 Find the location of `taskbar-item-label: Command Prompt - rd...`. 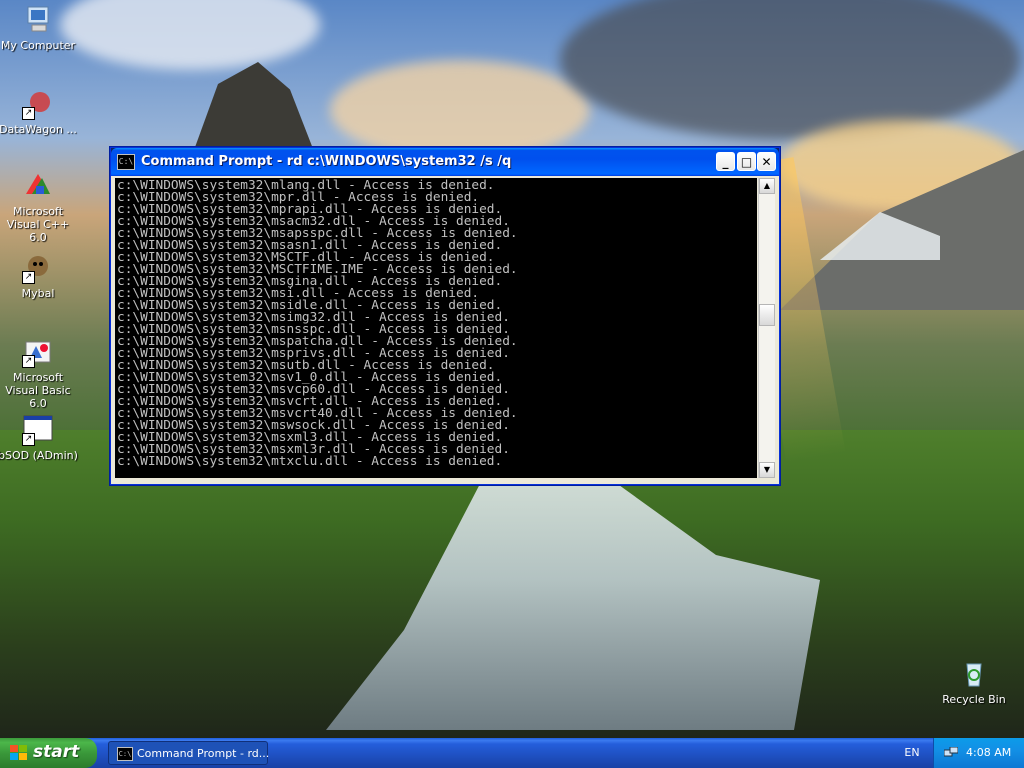

taskbar-item-label: Command Prompt - rd... is located at coordinates (203, 753).